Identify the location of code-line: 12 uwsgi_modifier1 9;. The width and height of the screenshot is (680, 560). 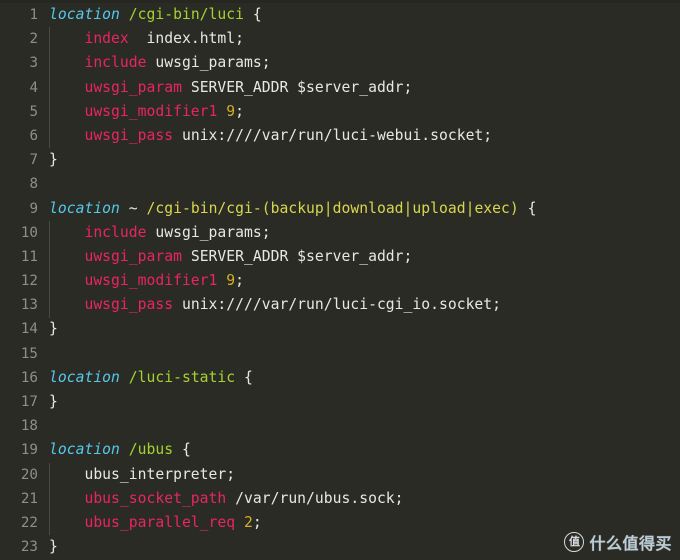
(340, 281).